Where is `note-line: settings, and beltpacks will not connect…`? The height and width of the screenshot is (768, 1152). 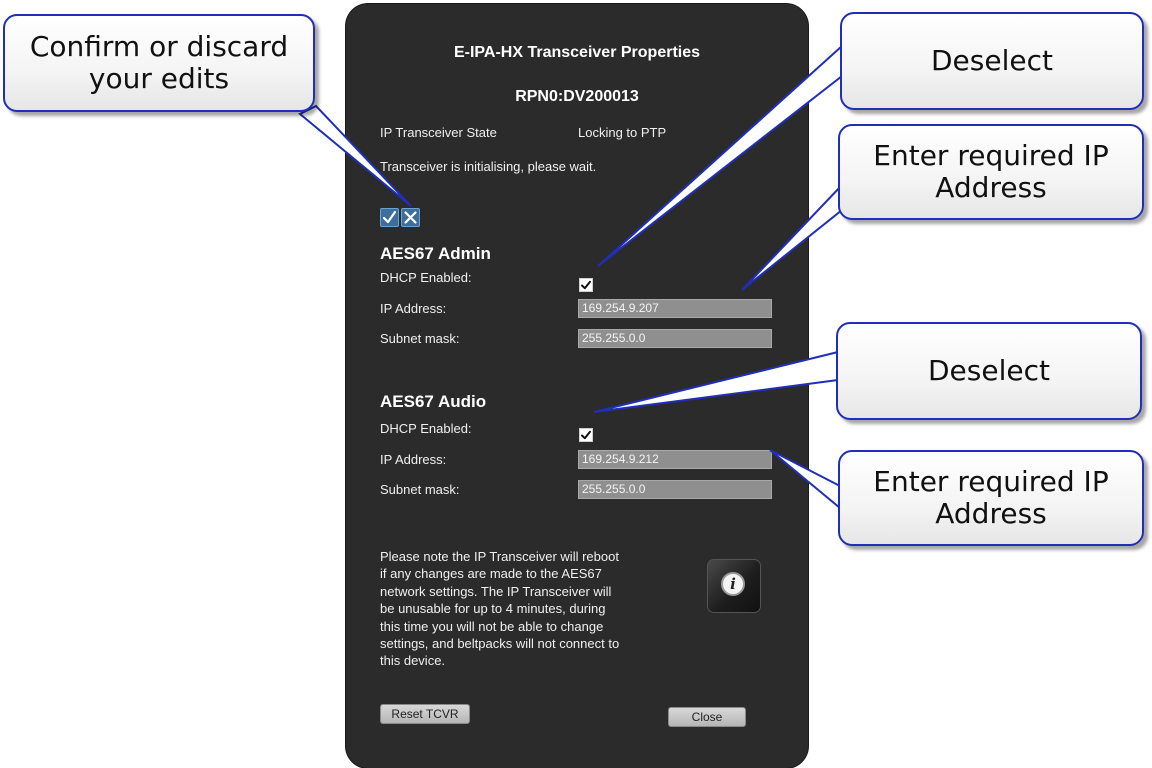
note-line: settings, and beltpacks will not connect… is located at coordinates (500, 644).